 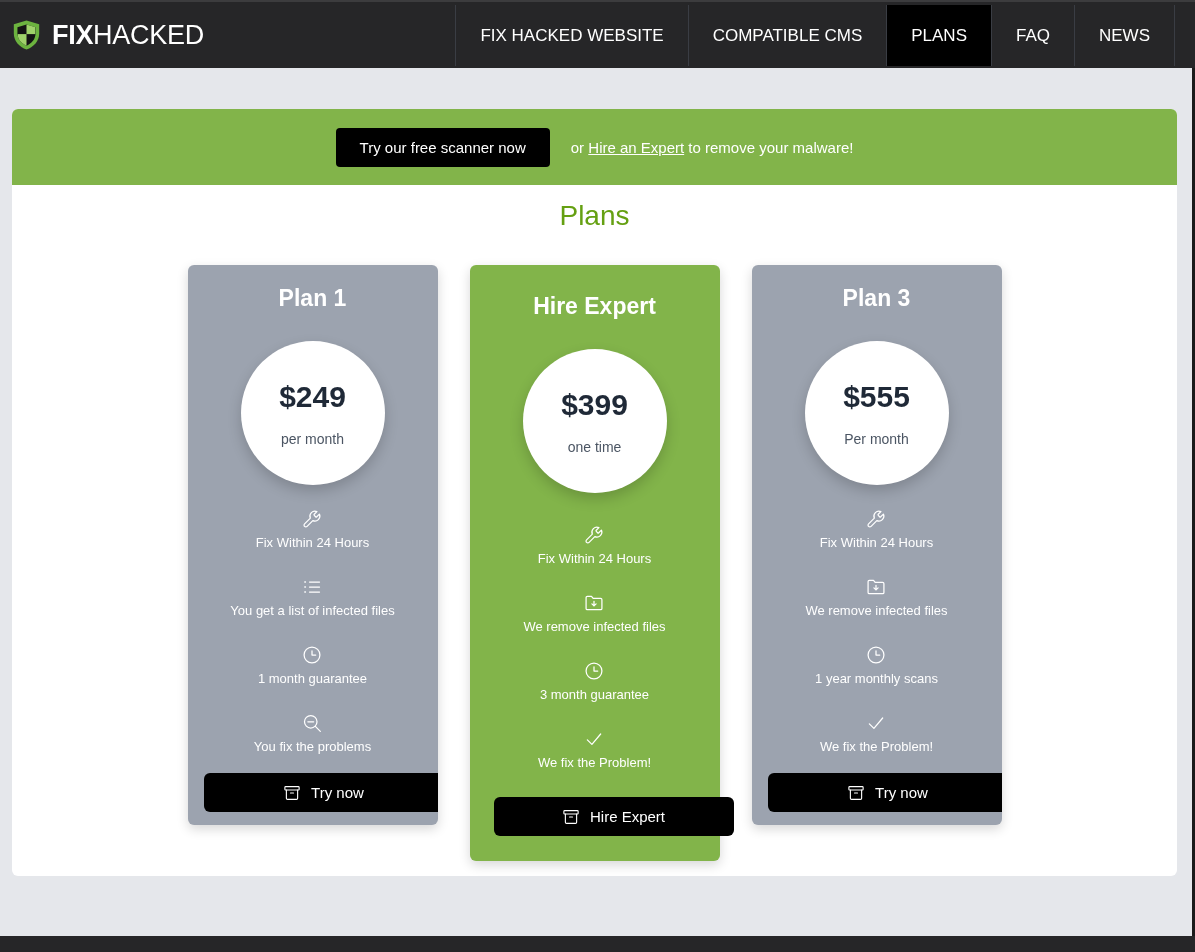 What do you see at coordinates (876, 396) in the screenshot?
I see `price-text: $555` at bounding box center [876, 396].